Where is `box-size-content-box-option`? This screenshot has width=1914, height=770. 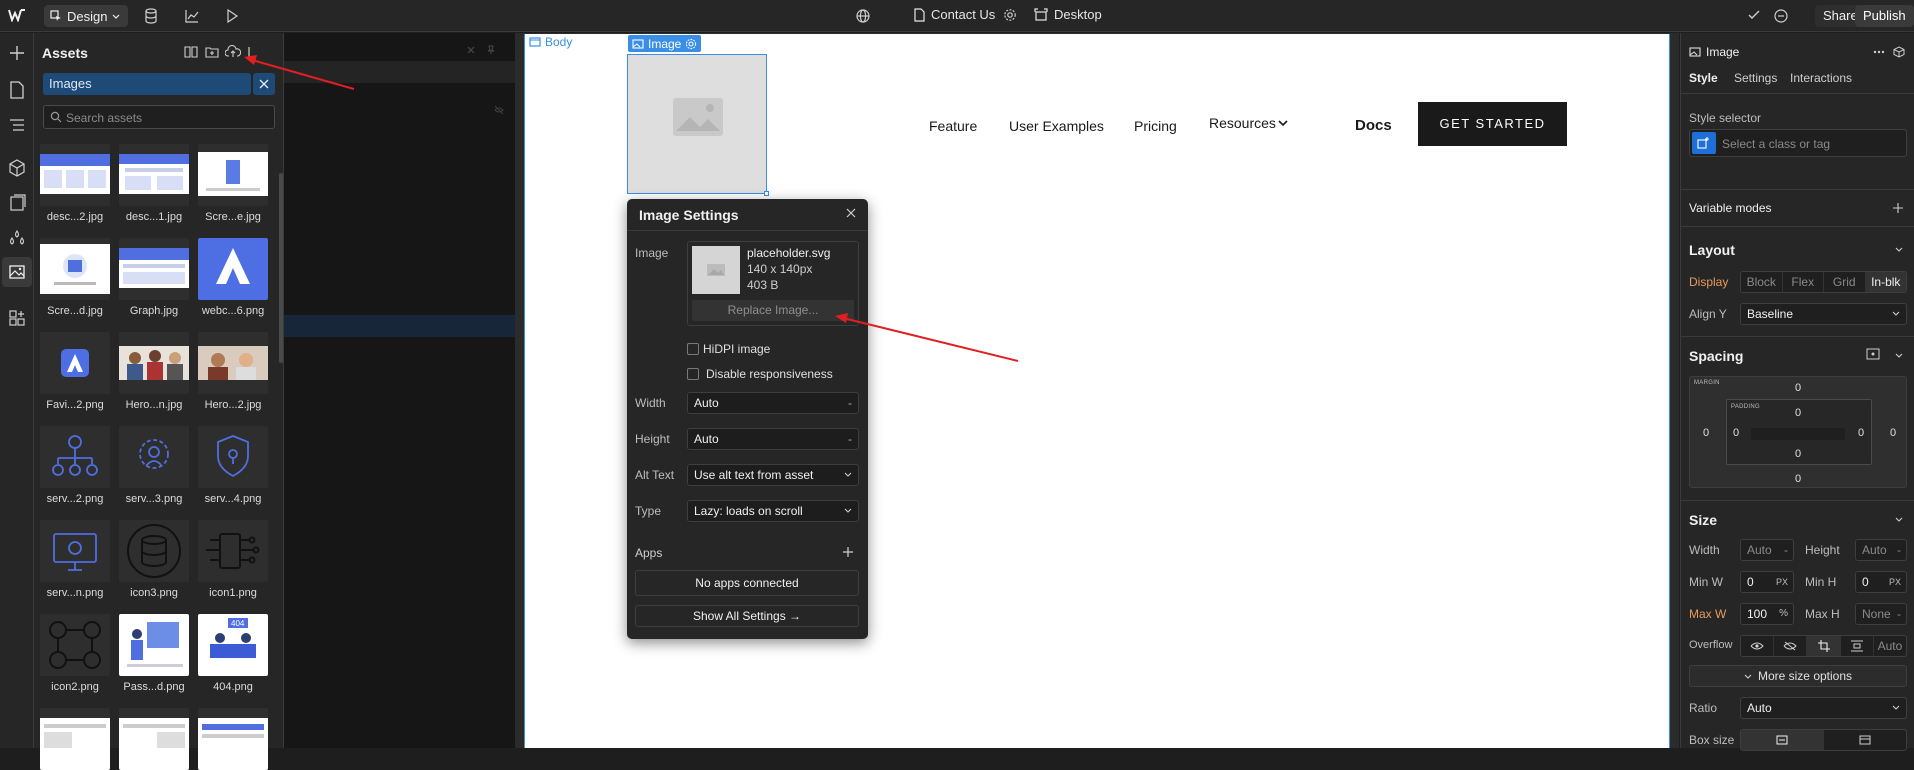 box-size-content-box-option is located at coordinates (1865, 740).